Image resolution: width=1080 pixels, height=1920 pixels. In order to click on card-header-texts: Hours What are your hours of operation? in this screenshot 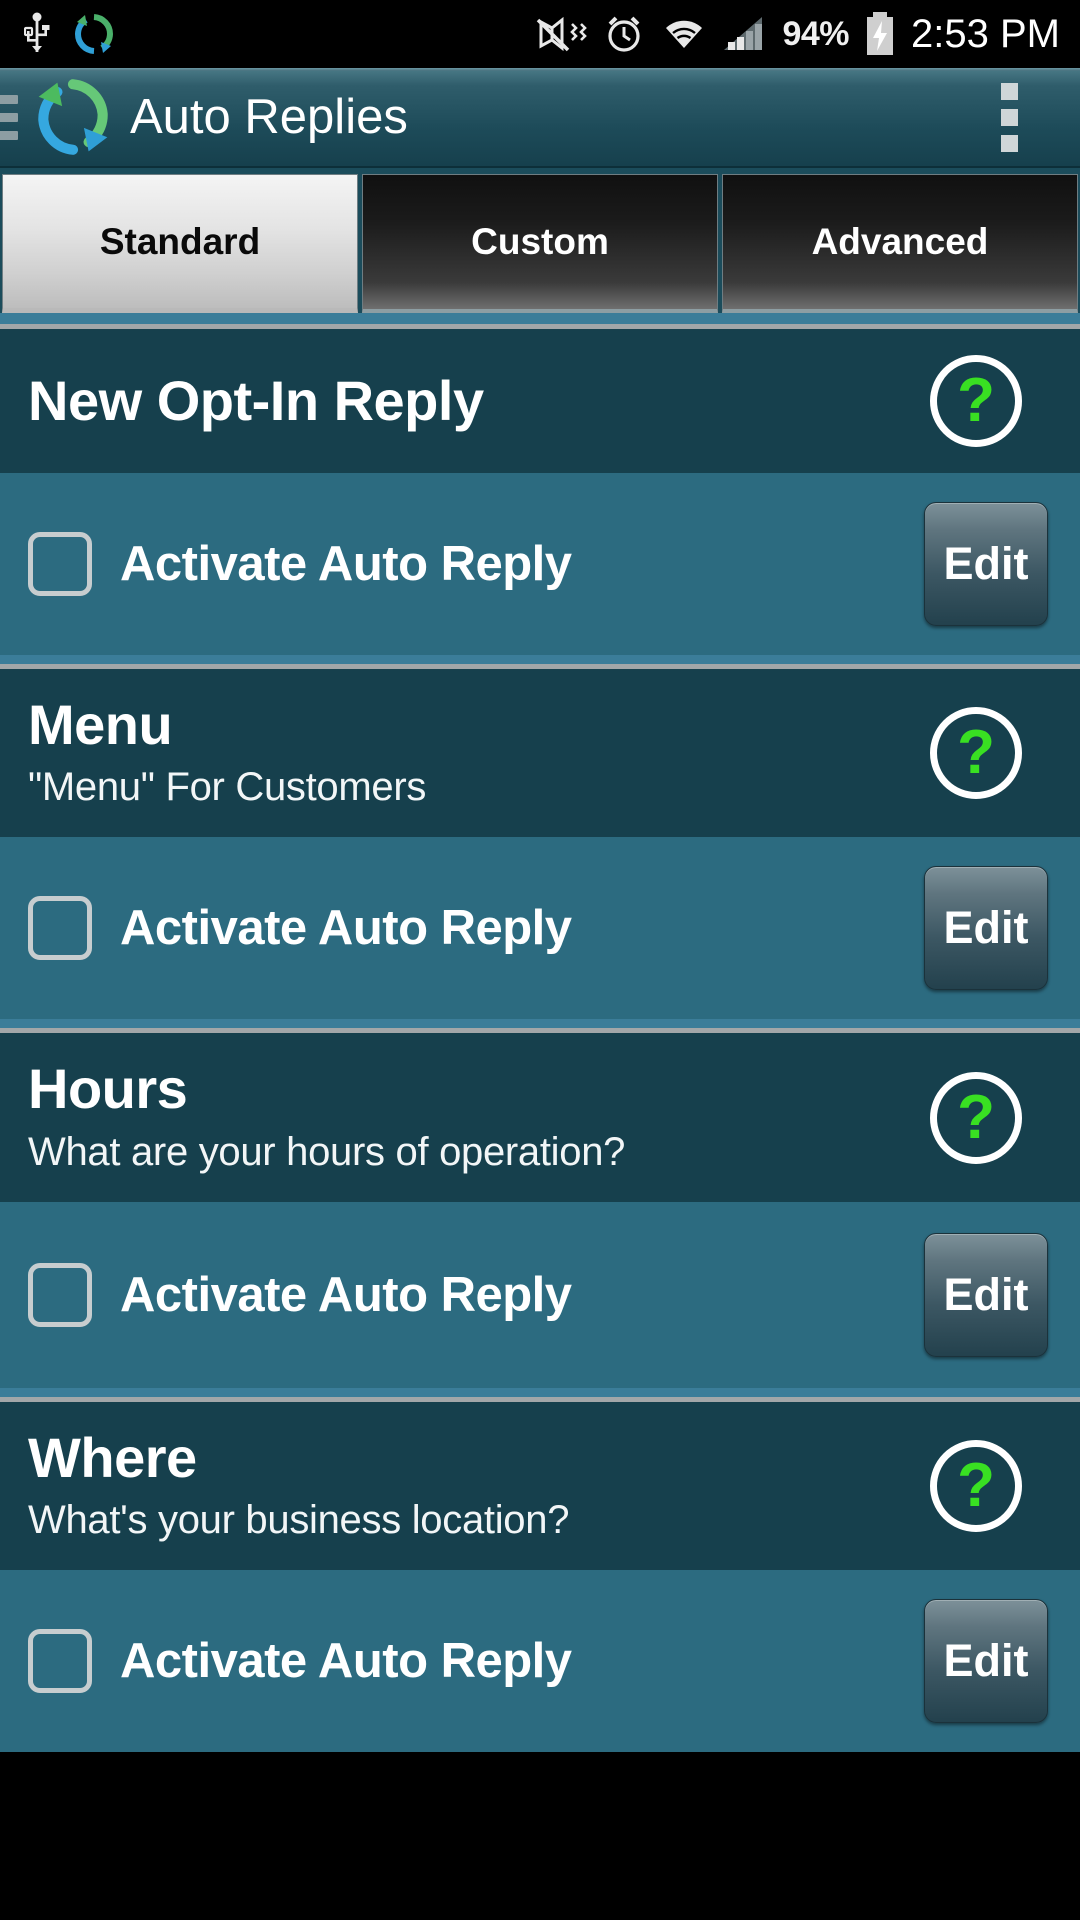, I will do `click(479, 1116)`.